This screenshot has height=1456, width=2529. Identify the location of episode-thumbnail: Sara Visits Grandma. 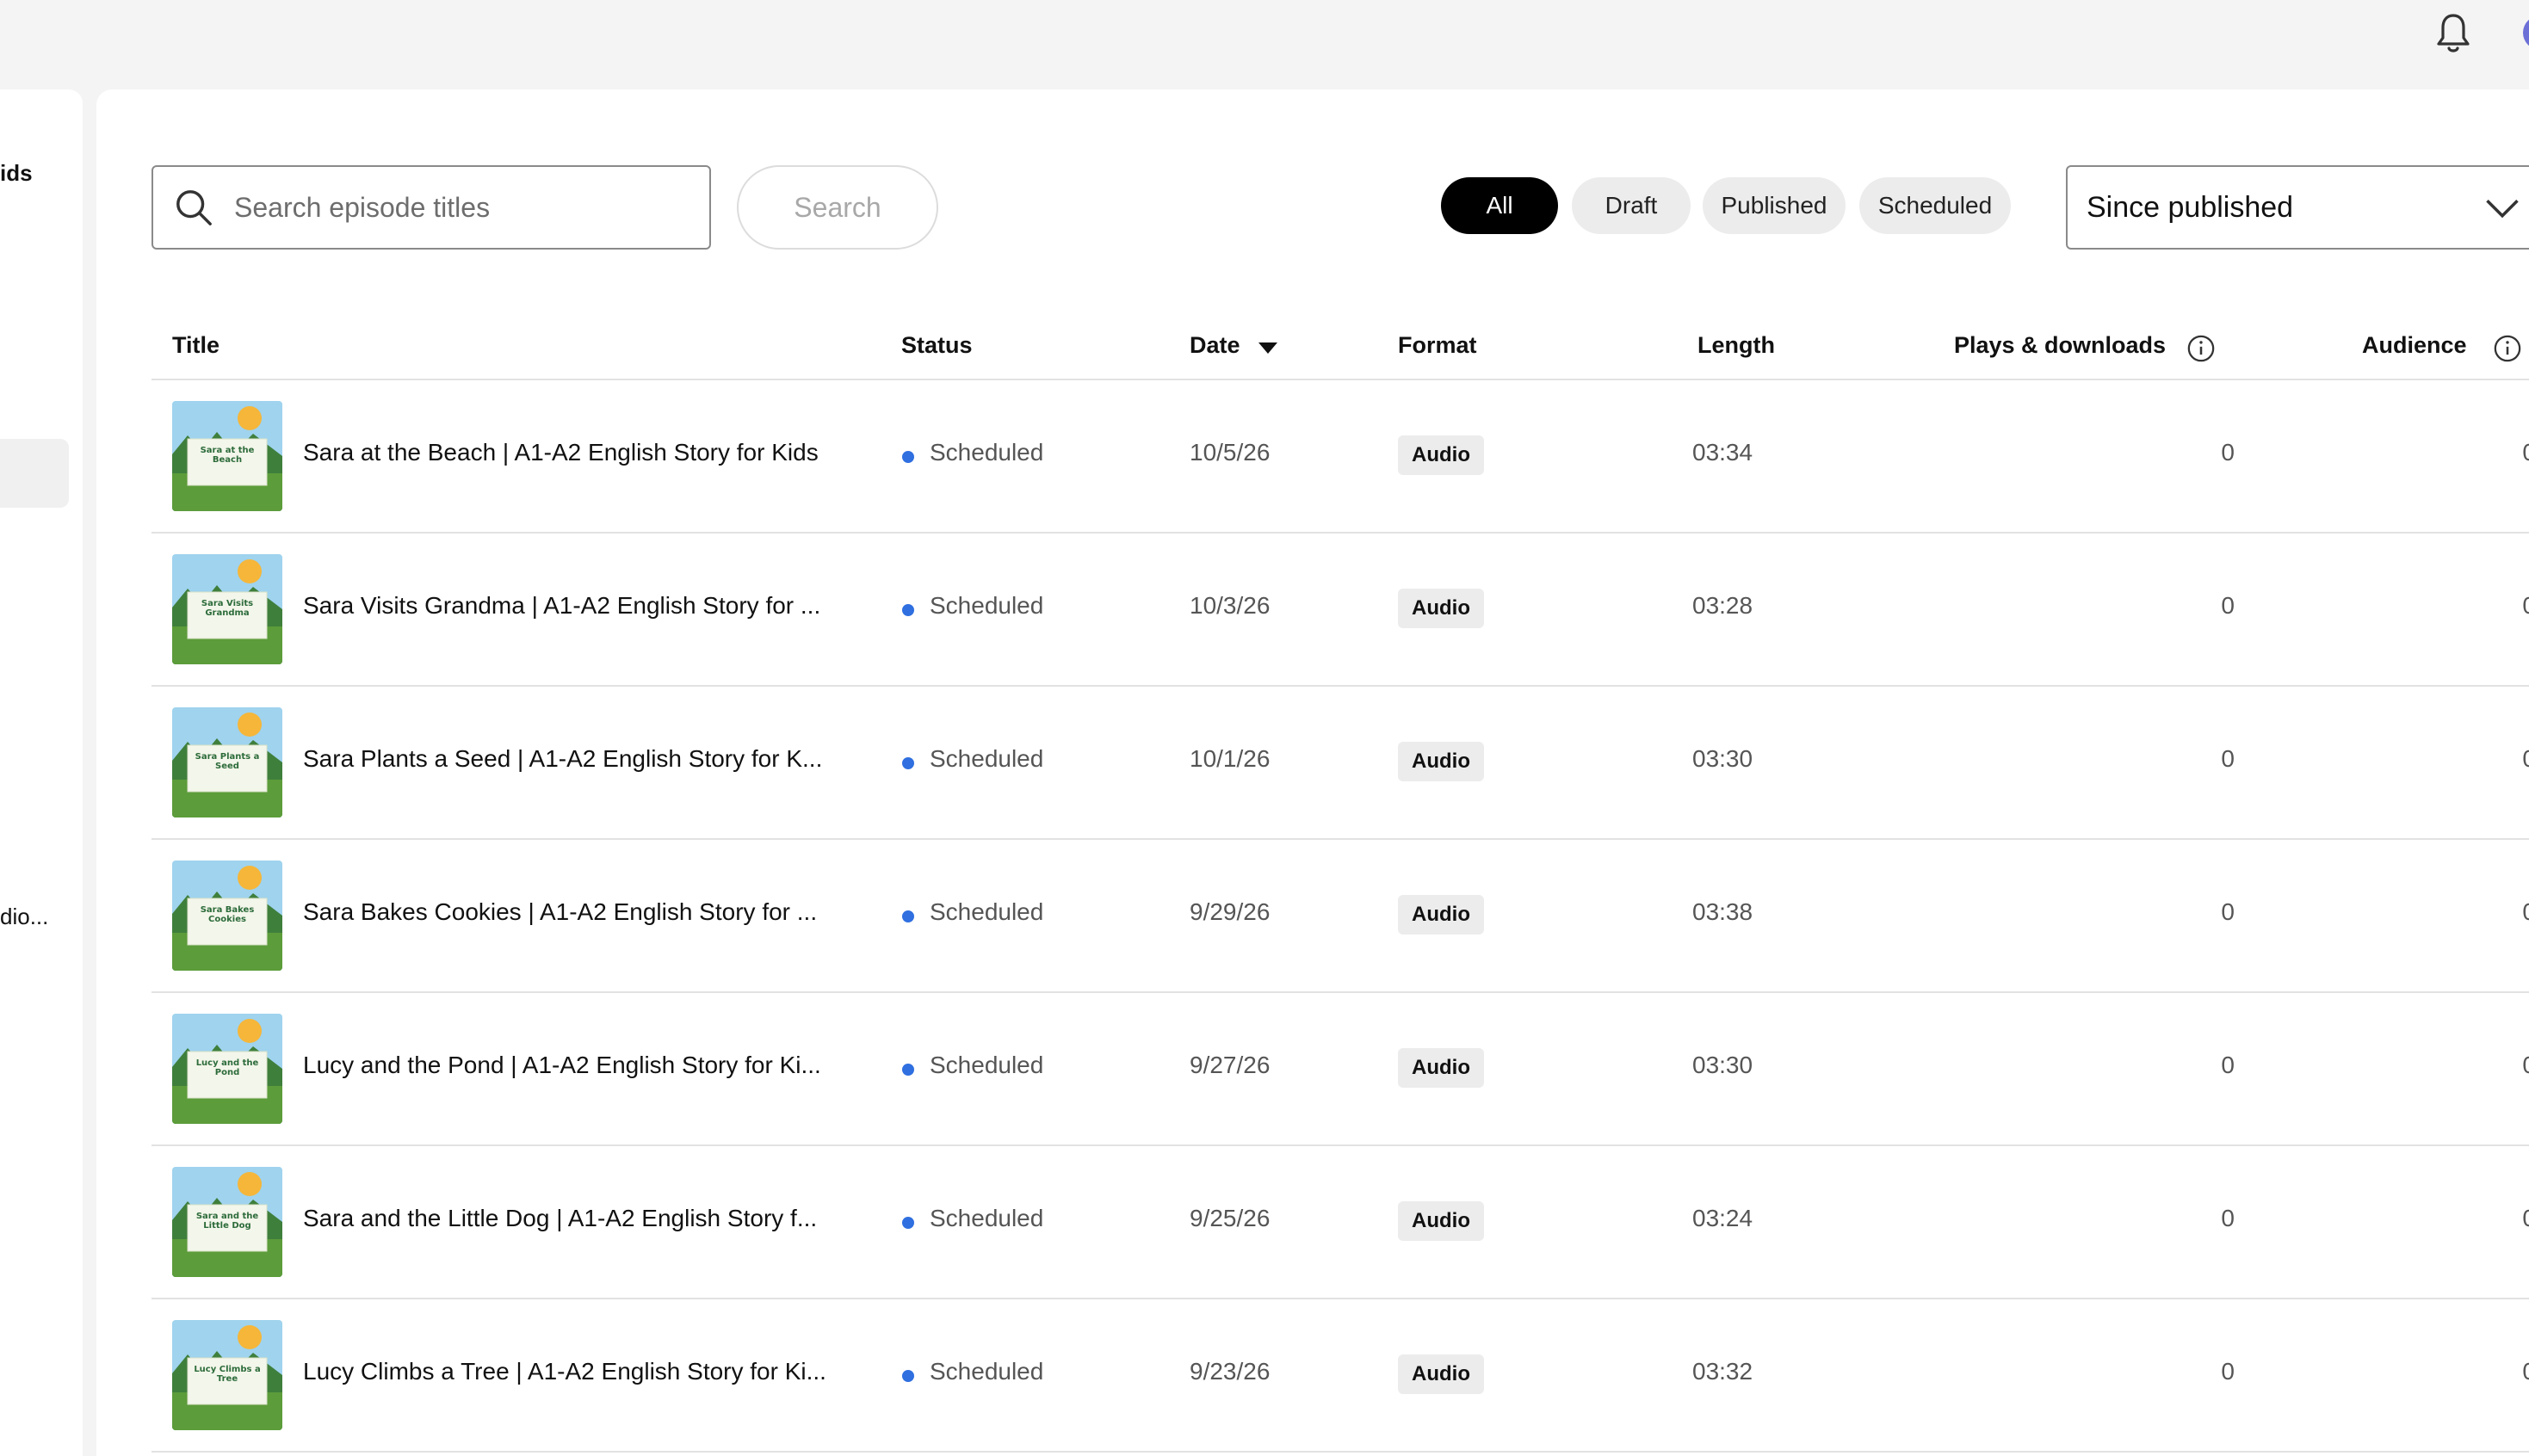
(227, 609).